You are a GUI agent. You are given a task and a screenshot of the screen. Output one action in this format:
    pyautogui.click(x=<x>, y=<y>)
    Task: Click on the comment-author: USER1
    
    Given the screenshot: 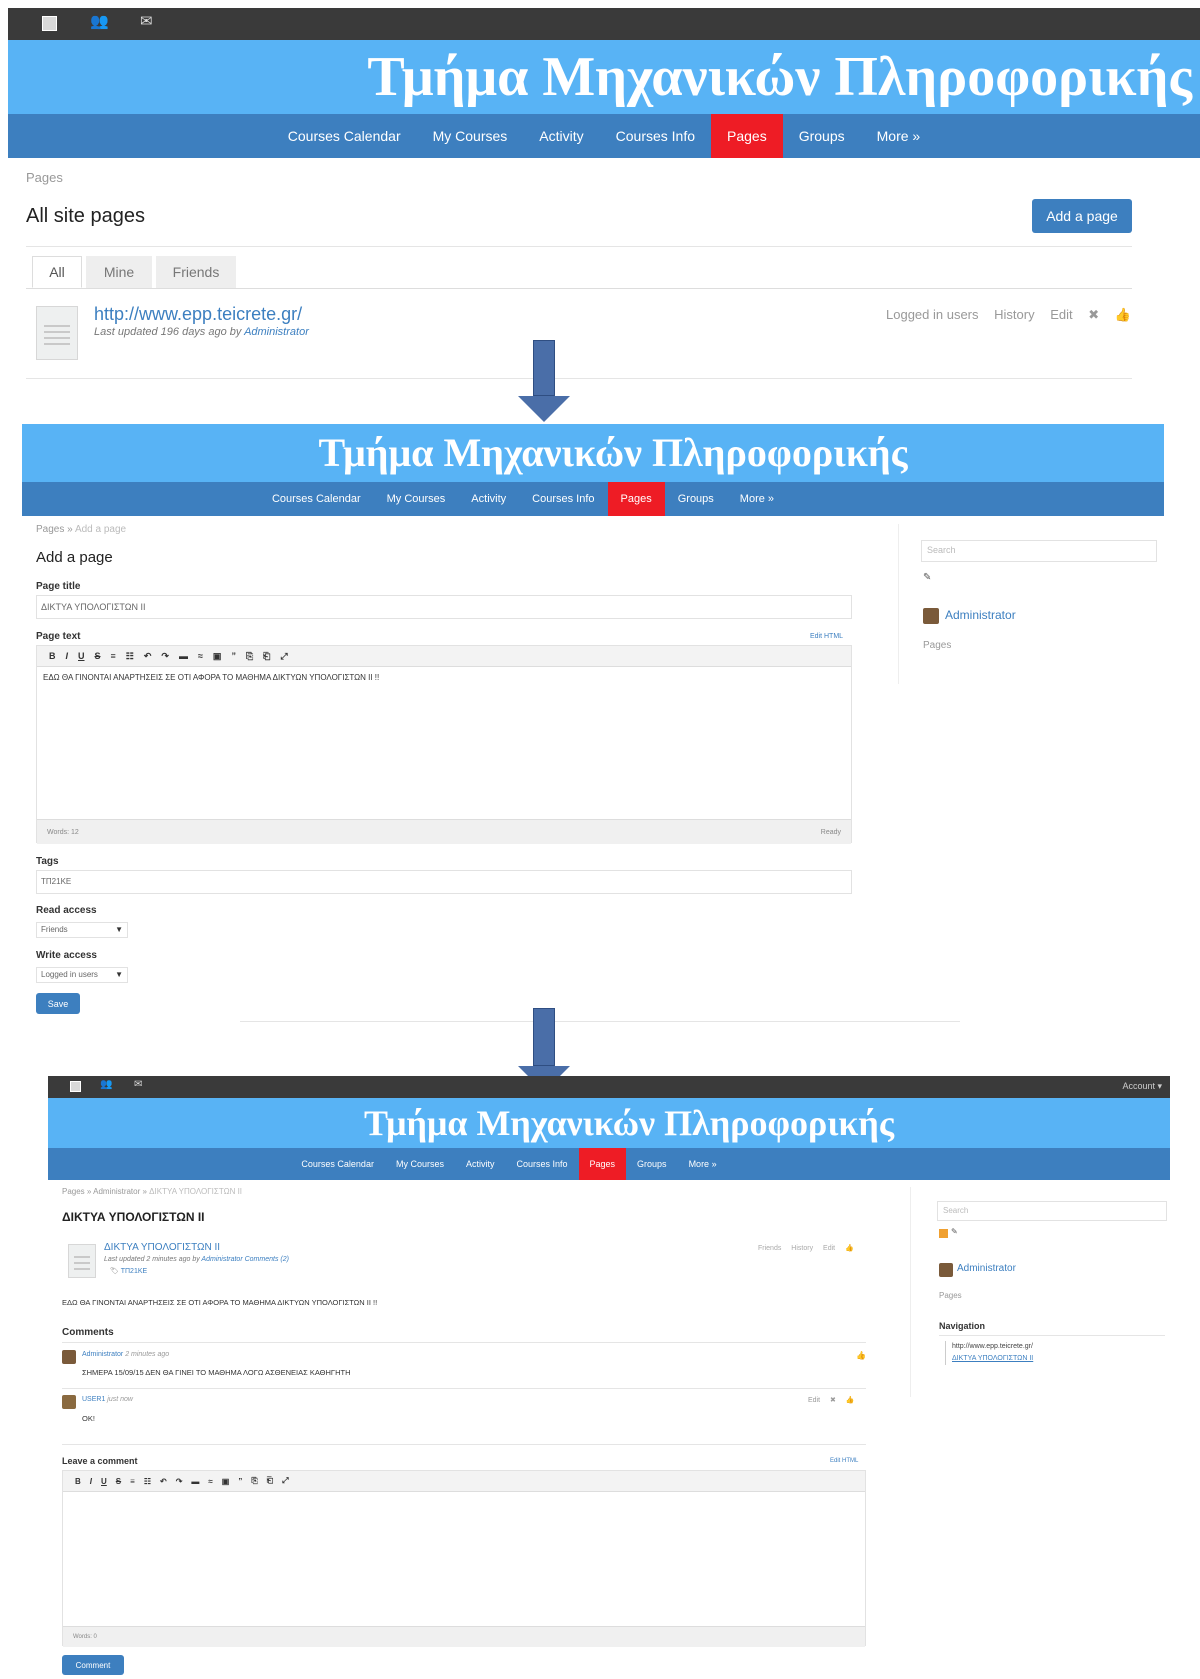 What is the action you would take?
    pyautogui.click(x=93, y=1399)
    